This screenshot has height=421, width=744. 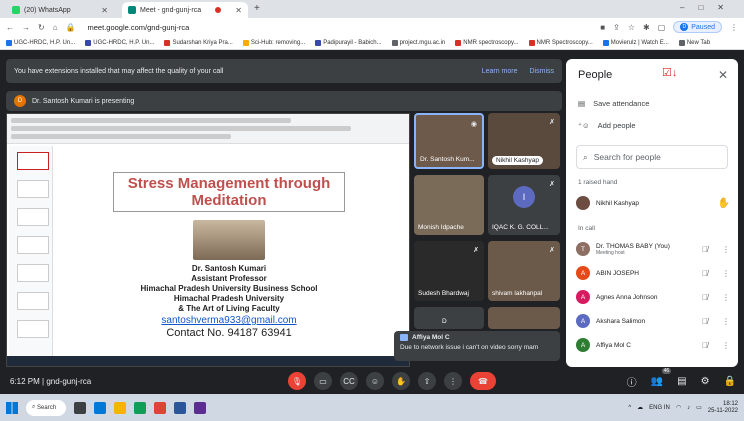 I want to click on tray-cloud-icon: ☁, so click(x=640, y=407).